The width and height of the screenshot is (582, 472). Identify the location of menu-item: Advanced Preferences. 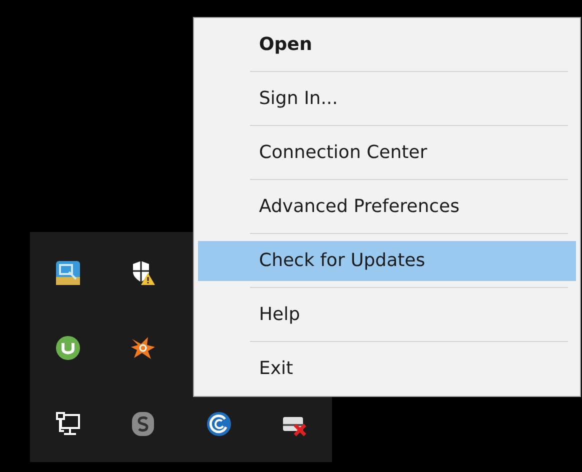
(387, 206).